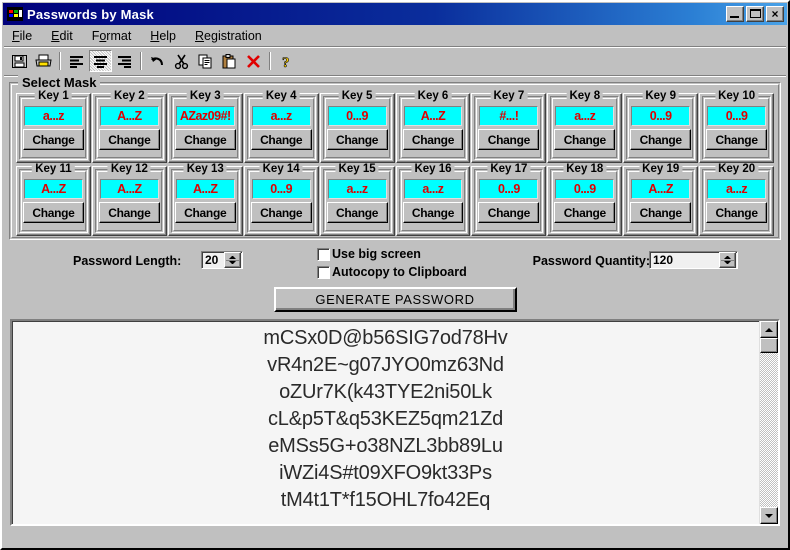  I want to click on close-icon: ×, so click(775, 14).